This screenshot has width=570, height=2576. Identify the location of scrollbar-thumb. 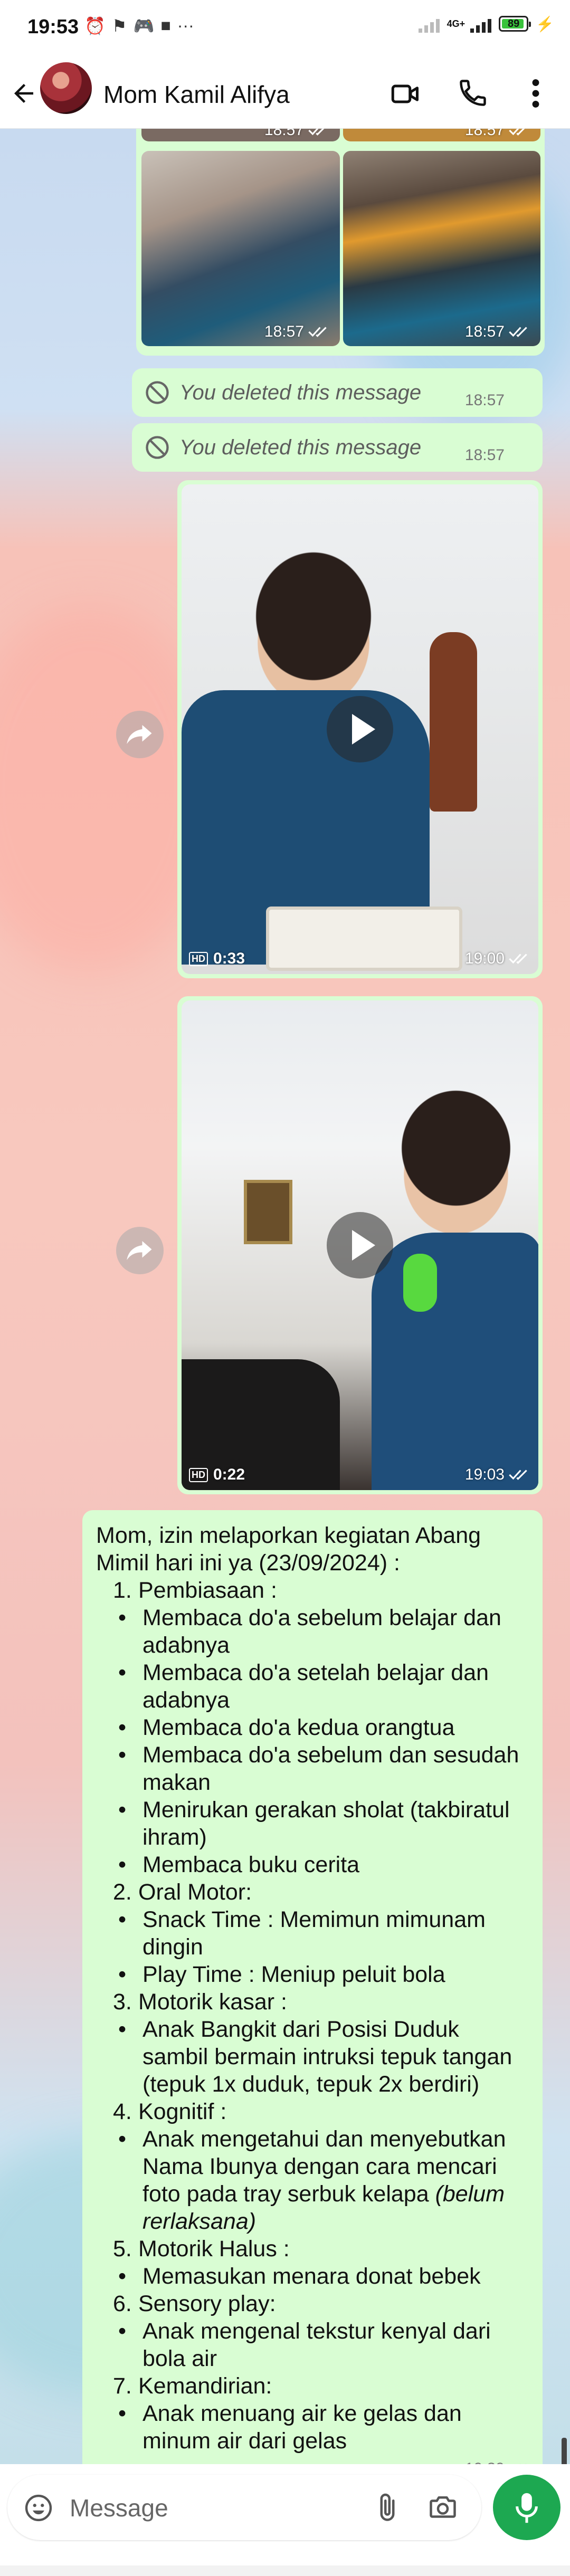
(564, 2451).